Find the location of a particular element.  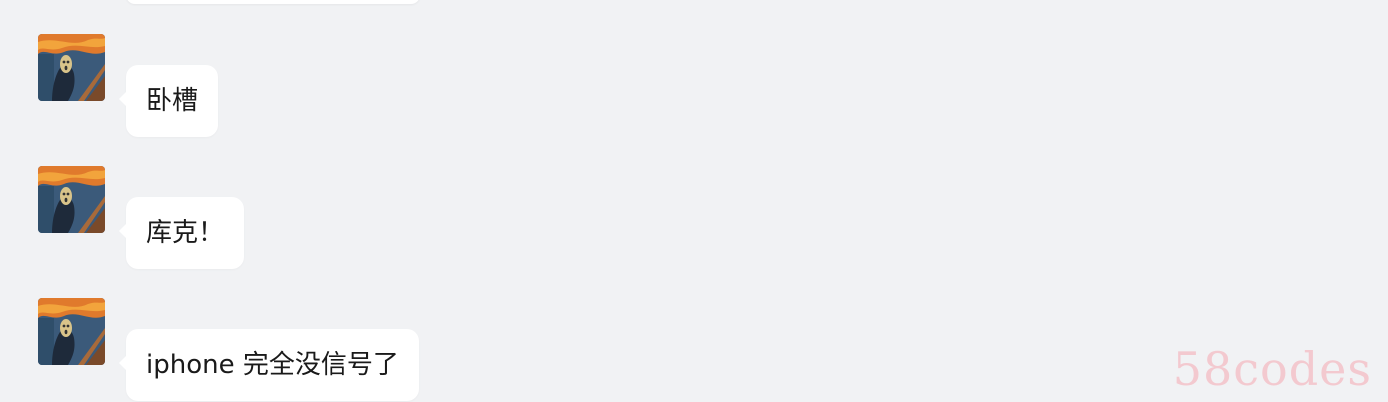

message-bubble: 库克！ is located at coordinates (182, 233).